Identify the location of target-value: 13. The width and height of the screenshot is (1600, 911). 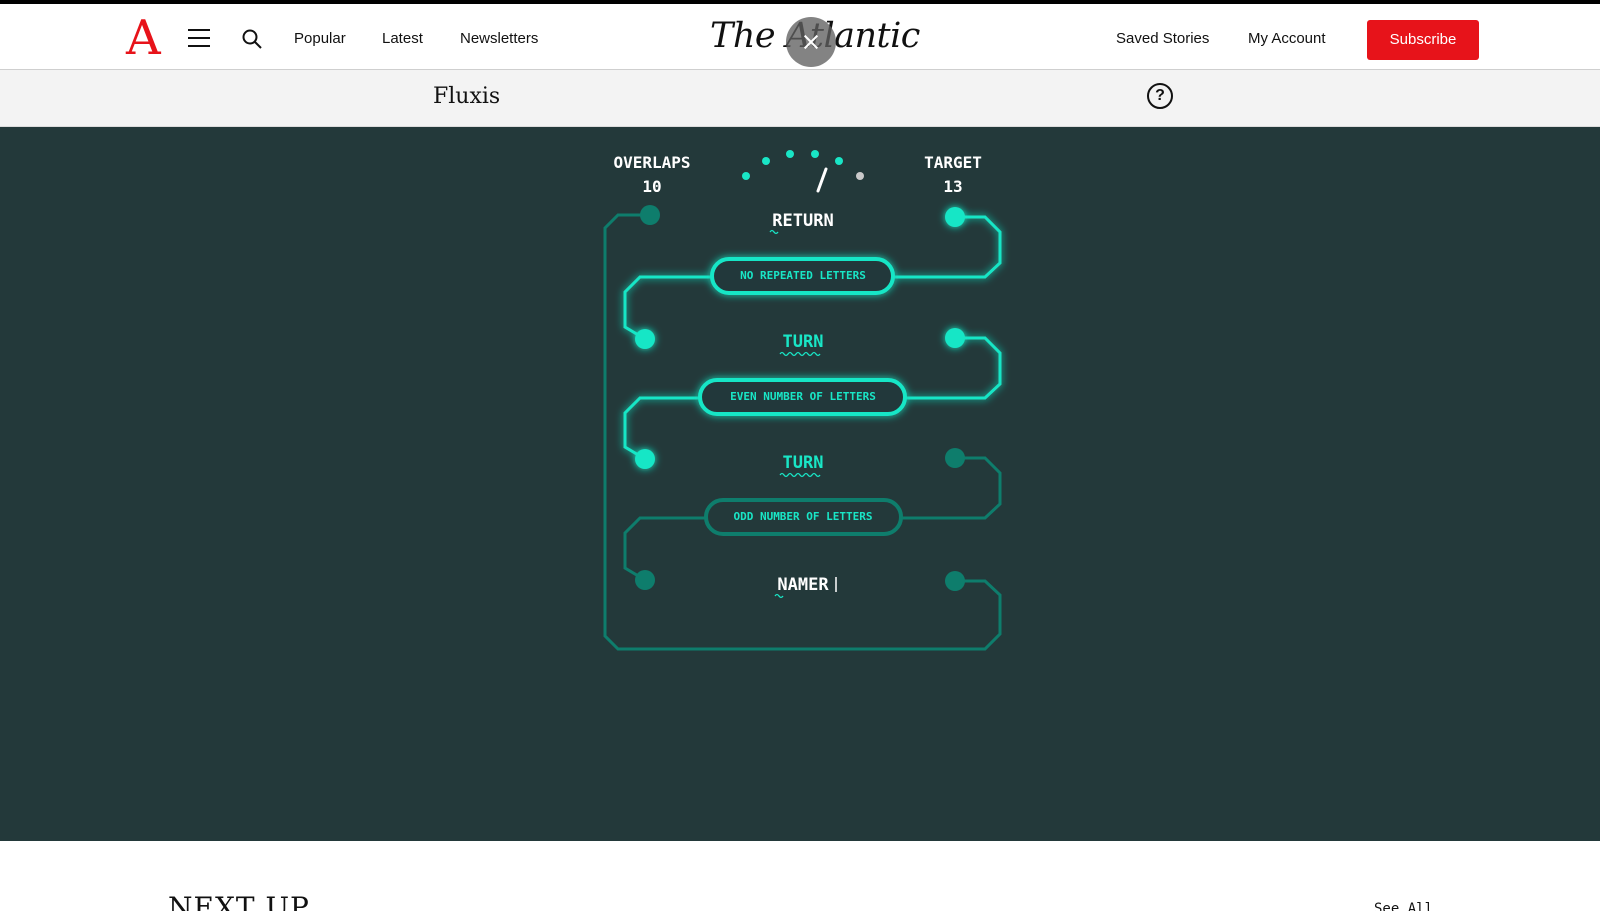
(952, 186).